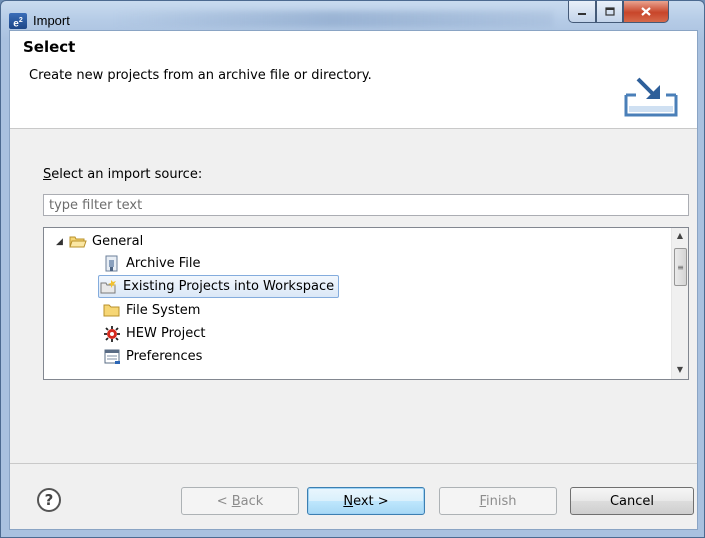  I want to click on page-title: Select, so click(49, 47).